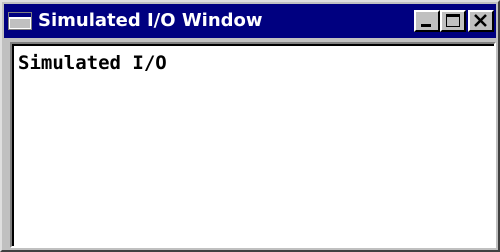 Image resolution: width=500 pixels, height=252 pixels. What do you see at coordinates (20, 21) in the screenshot?
I see `window-app-icon` at bounding box center [20, 21].